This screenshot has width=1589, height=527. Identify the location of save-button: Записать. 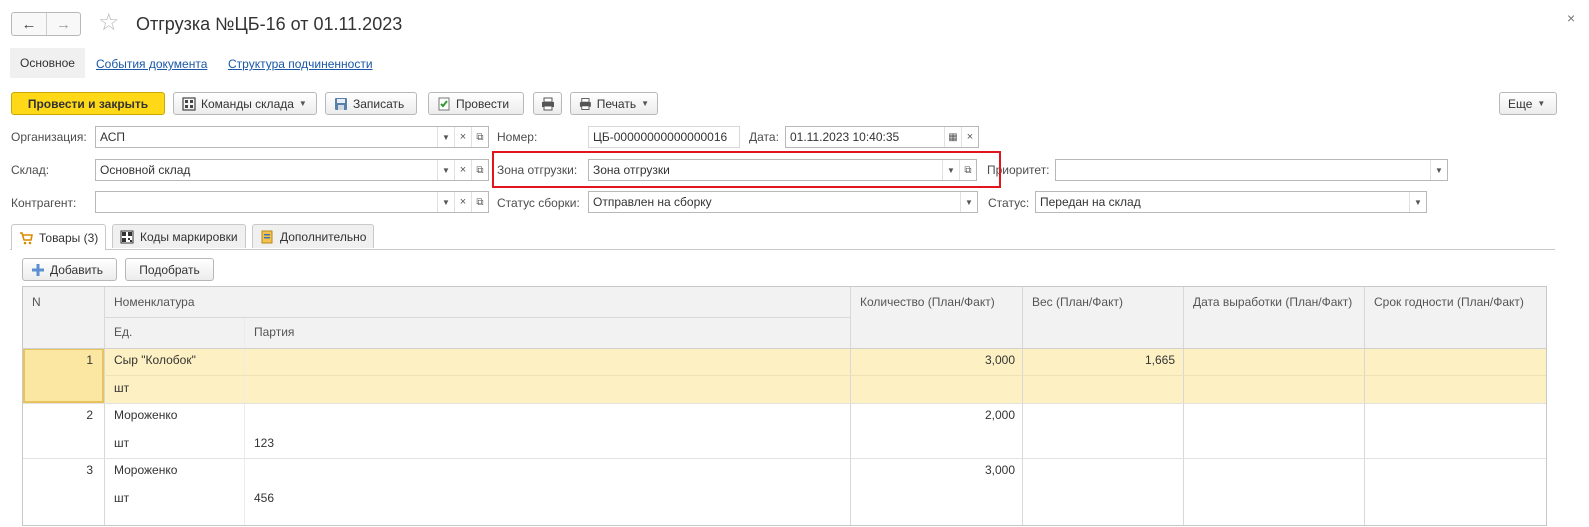
(371, 103).